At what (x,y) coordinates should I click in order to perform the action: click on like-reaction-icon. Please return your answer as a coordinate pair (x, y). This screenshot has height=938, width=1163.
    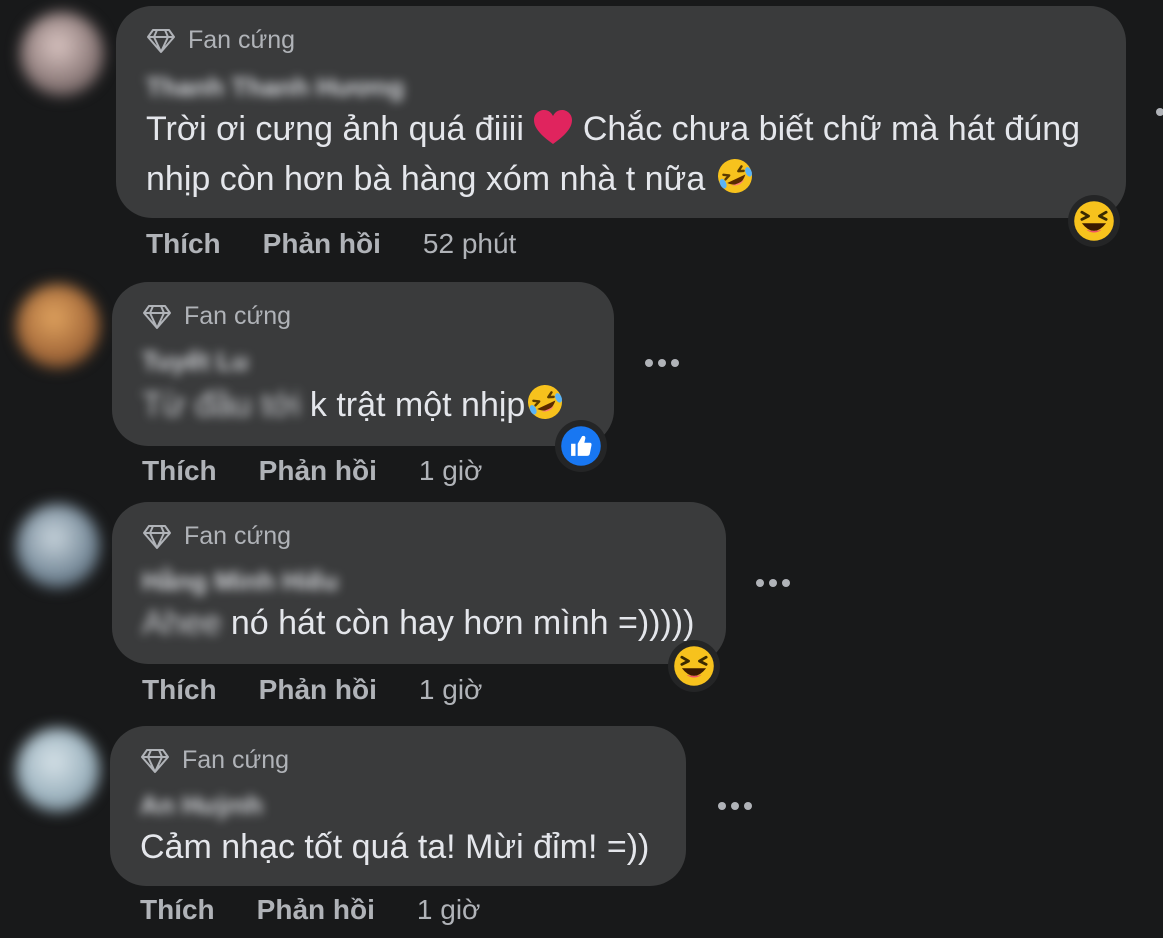
    Looking at the image, I should click on (581, 446).